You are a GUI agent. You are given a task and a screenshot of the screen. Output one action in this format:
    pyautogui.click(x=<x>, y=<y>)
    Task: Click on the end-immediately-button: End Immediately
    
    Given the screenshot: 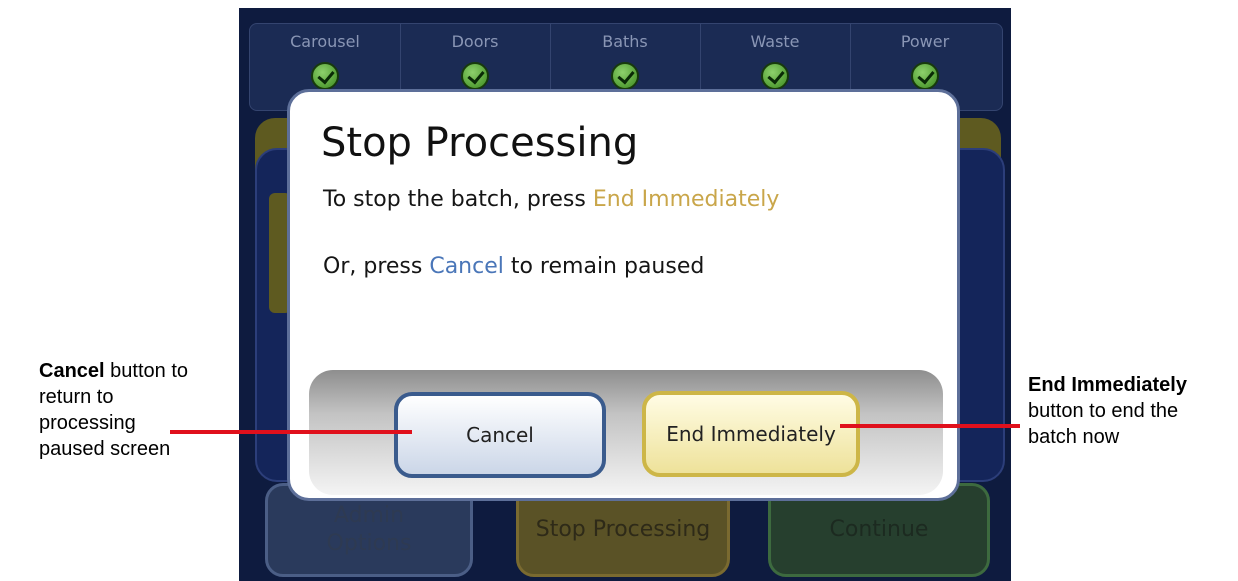 What is the action you would take?
    pyautogui.click(x=751, y=434)
    